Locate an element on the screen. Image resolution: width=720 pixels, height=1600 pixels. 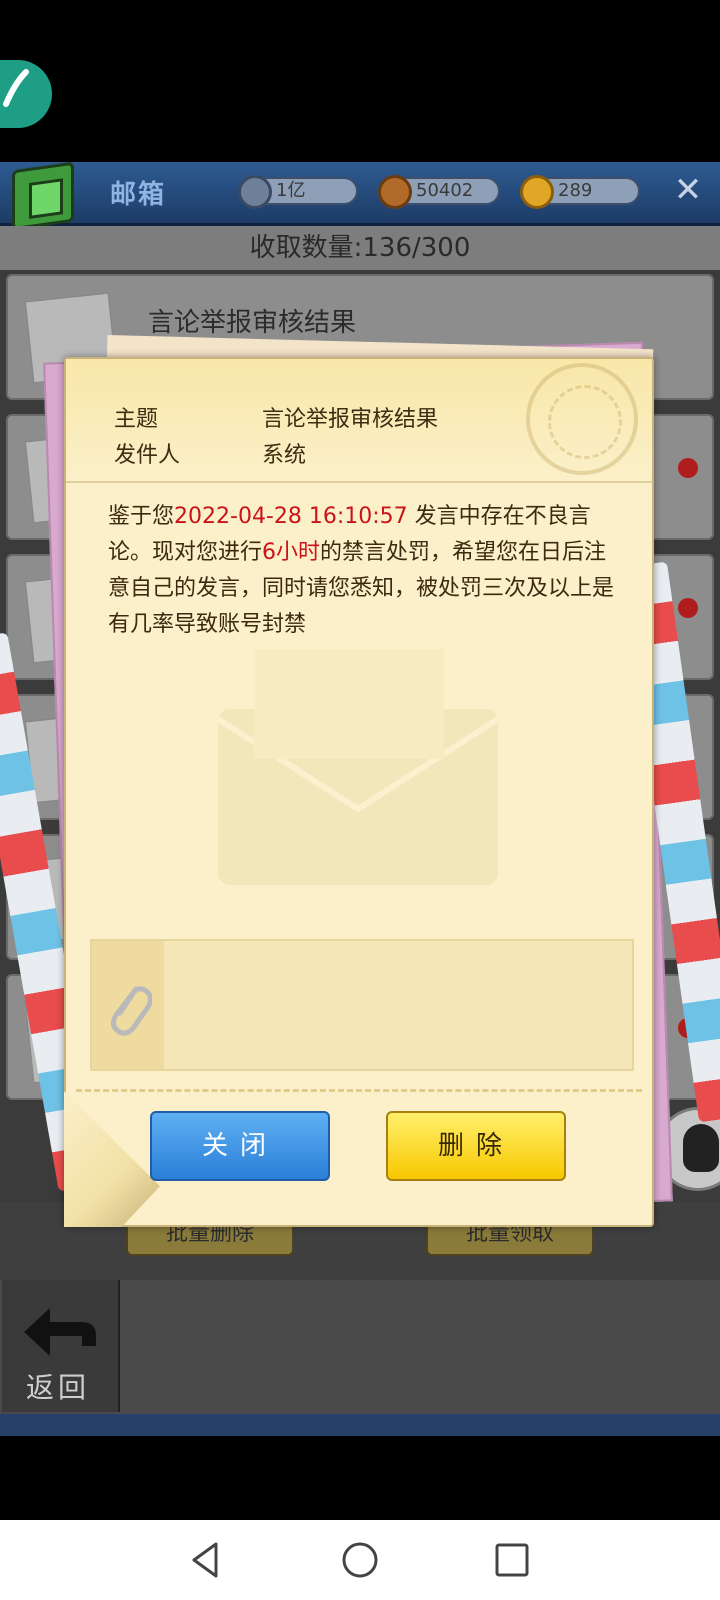
triangle-back-icon is located at coordinates (206, 1560).